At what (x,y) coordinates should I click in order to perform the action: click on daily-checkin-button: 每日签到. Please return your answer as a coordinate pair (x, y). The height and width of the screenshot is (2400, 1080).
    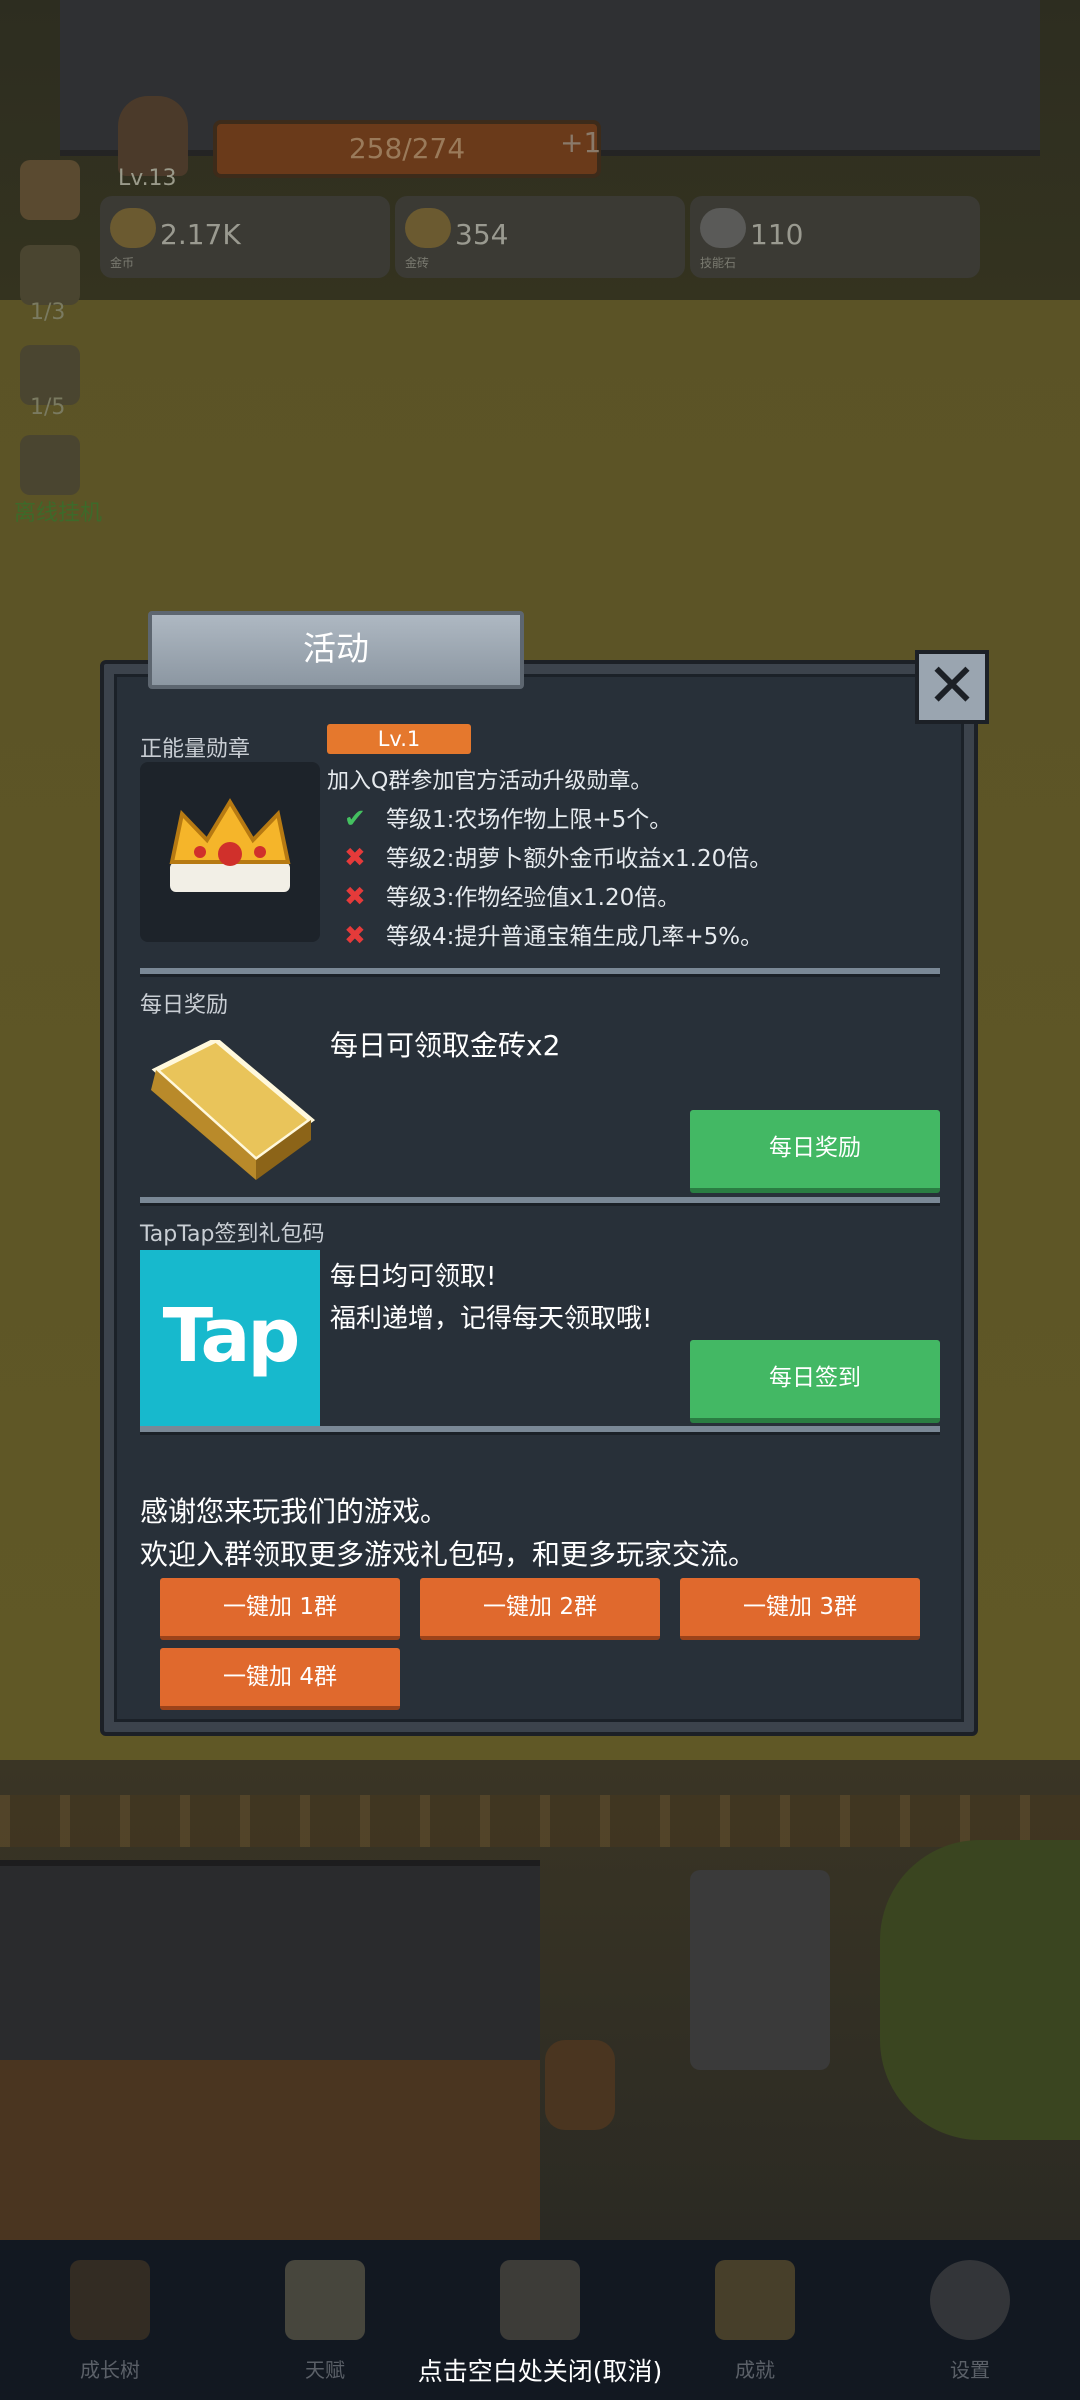
    Looking at the image, I should click on (815, 1381).